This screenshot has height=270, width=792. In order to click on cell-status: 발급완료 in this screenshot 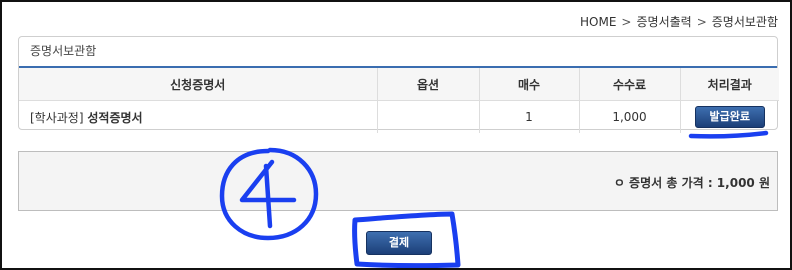, I will do `click(729, 117)`.